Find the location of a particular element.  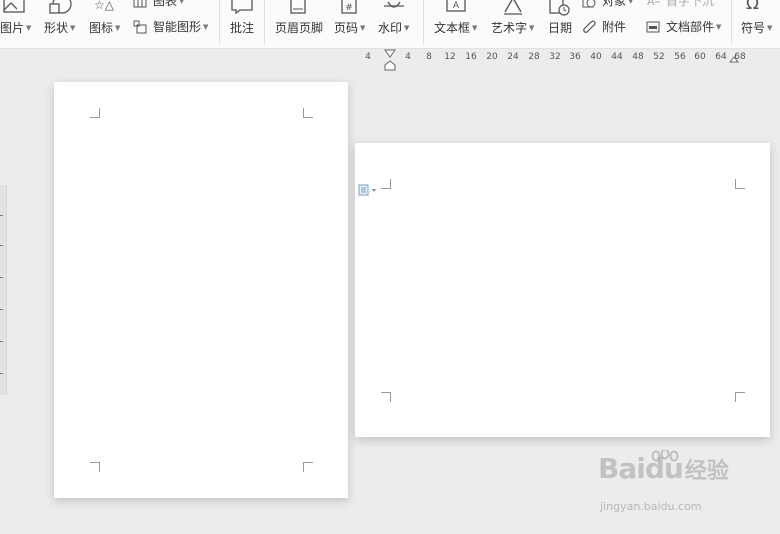

watermark-url: jingyan.baidu.com is located at coordinates (651, 506).